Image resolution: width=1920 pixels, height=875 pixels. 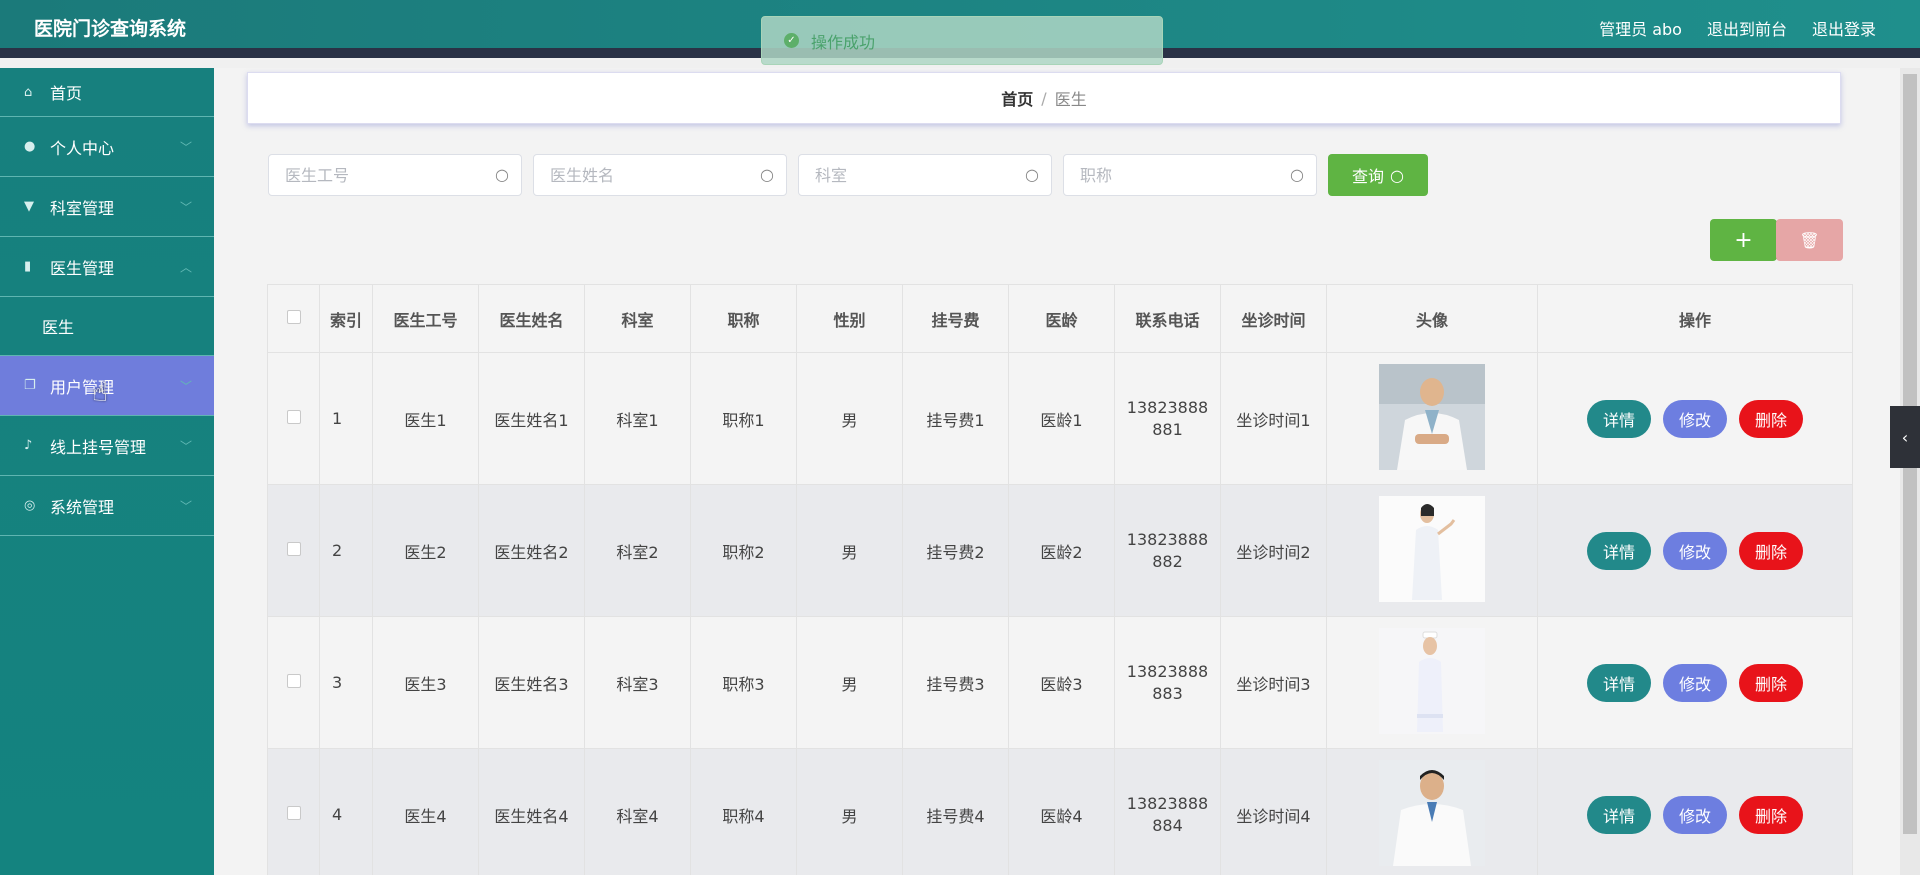 I want to click on doctor-id-input, so click(x=395, y=175).